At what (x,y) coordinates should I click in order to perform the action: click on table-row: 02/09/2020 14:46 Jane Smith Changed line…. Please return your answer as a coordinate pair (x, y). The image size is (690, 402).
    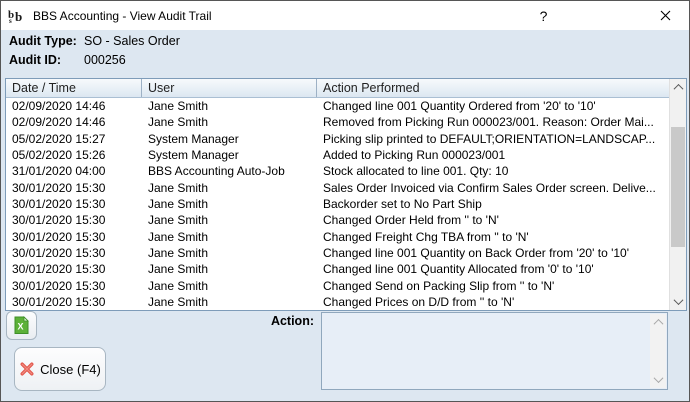
    Looking at the image, I should click on (337, 106).